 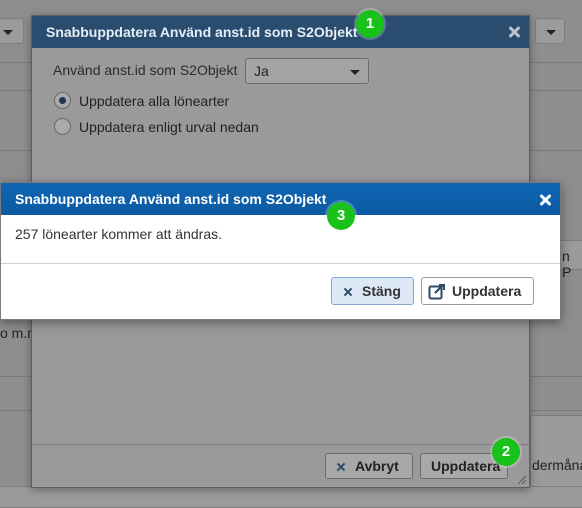 I want to click on use-employee-id-select: Ja, so click(x=307, y=71).